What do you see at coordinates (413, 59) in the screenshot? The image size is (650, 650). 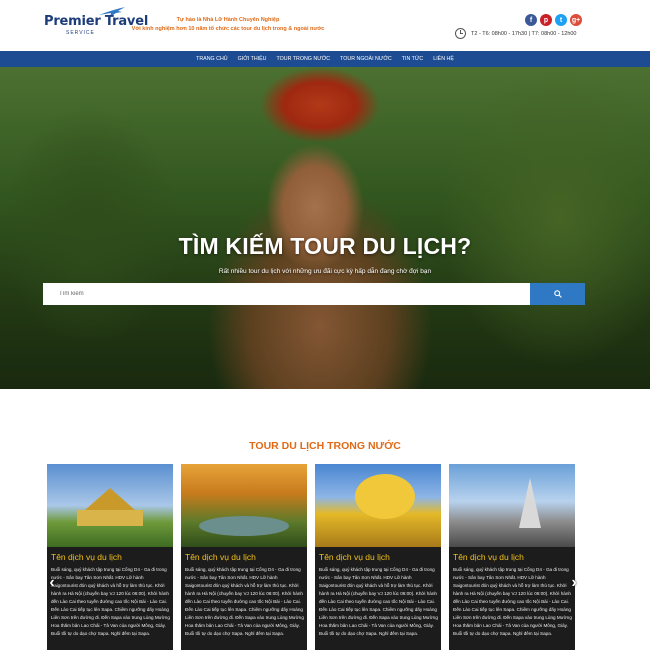 I see `nav-item-news: TIN TỨC` at bounding box center [413, 59].